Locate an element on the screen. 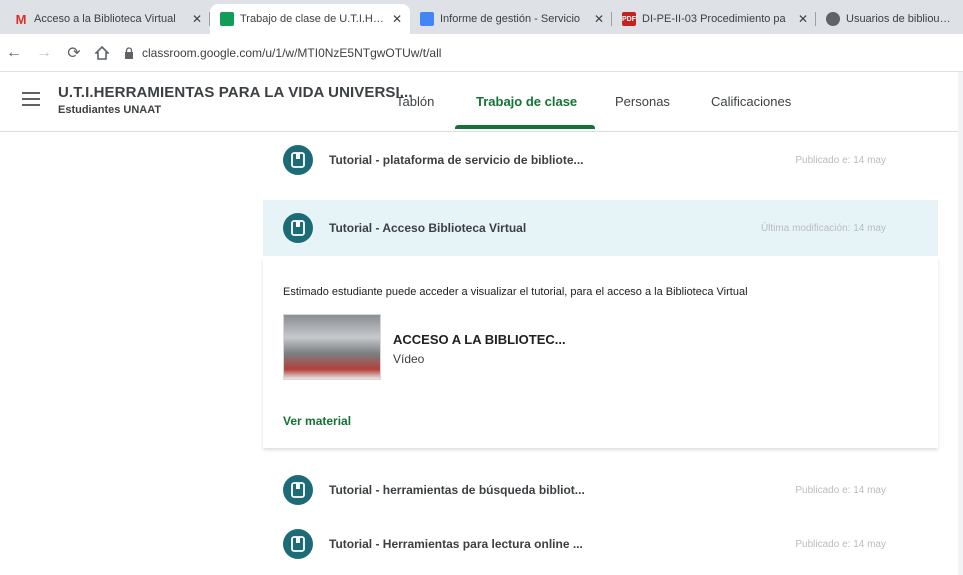 The image size is (963, 575). tab-title: Informe de gestión - Servicio is located at coordinates (510, 19).